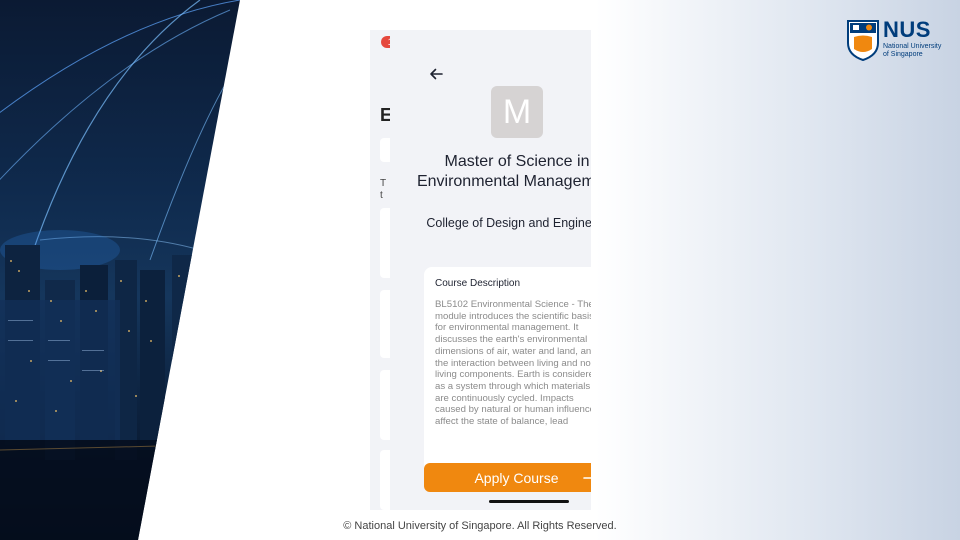  Describe the element at coordinates (587, 478) in the screenshot. I see `arrow-right-icon` at that location.